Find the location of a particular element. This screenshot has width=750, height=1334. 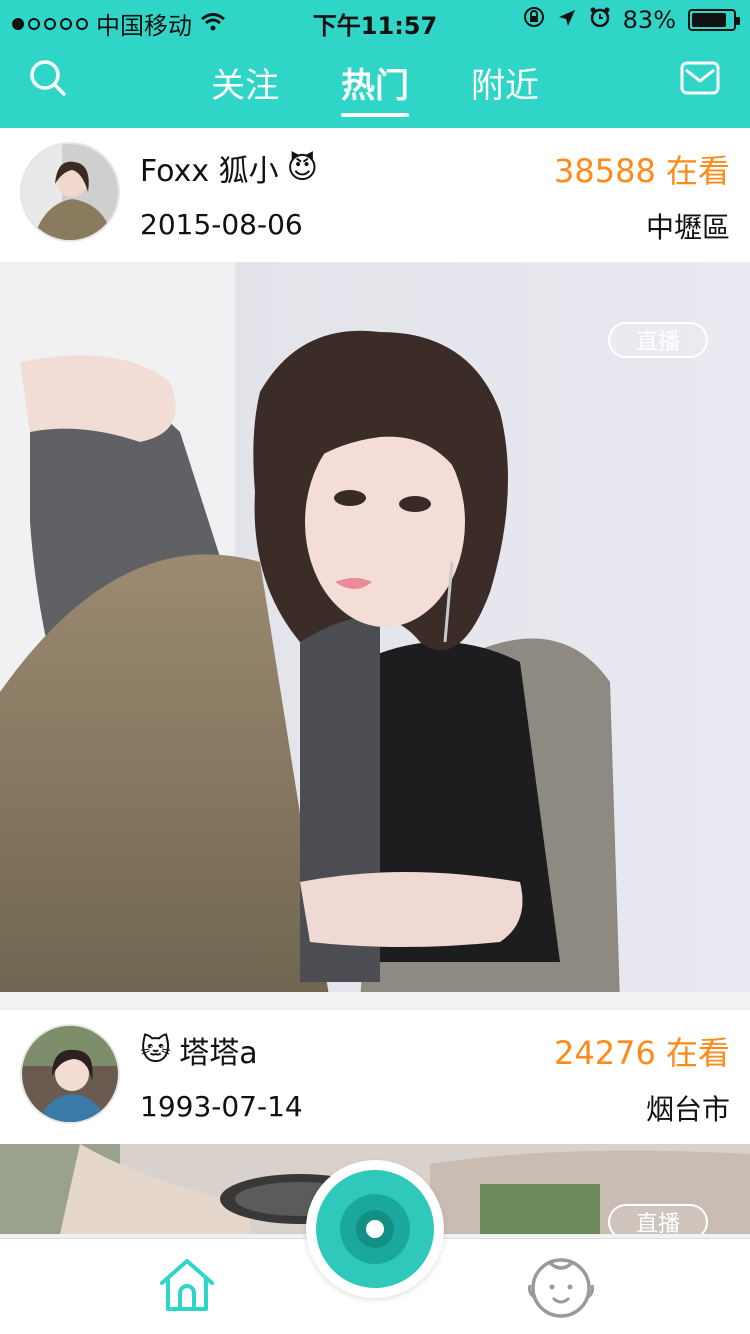

home-icon is located at coordinates (187, 1286).